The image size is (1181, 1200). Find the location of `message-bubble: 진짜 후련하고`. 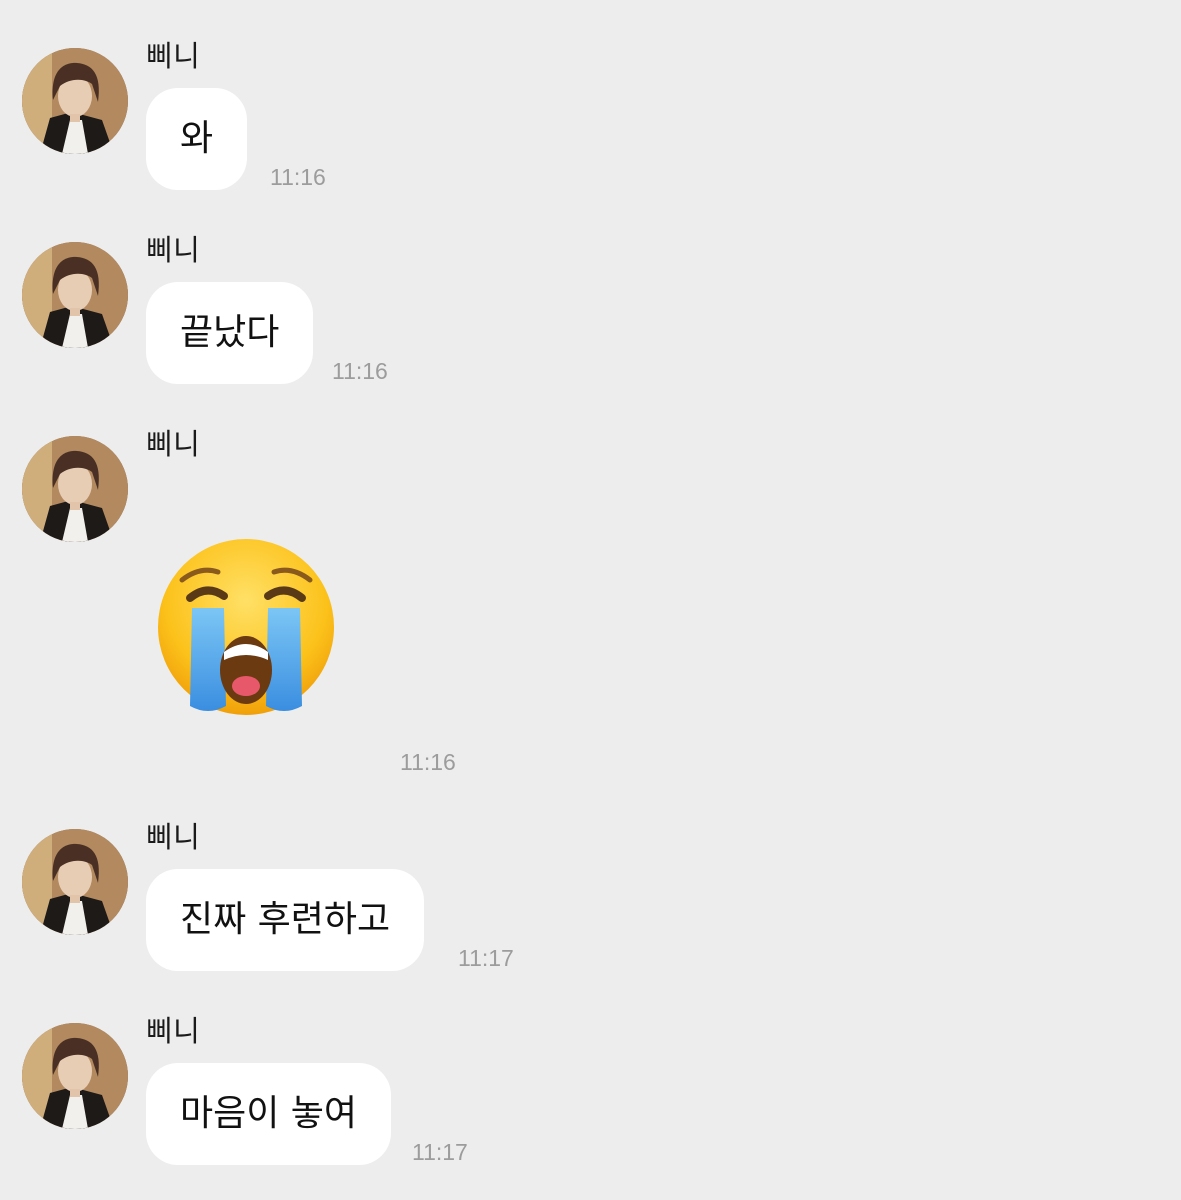

message-bubble: 진짜 후련하고 is located at coordinates (285, 920).